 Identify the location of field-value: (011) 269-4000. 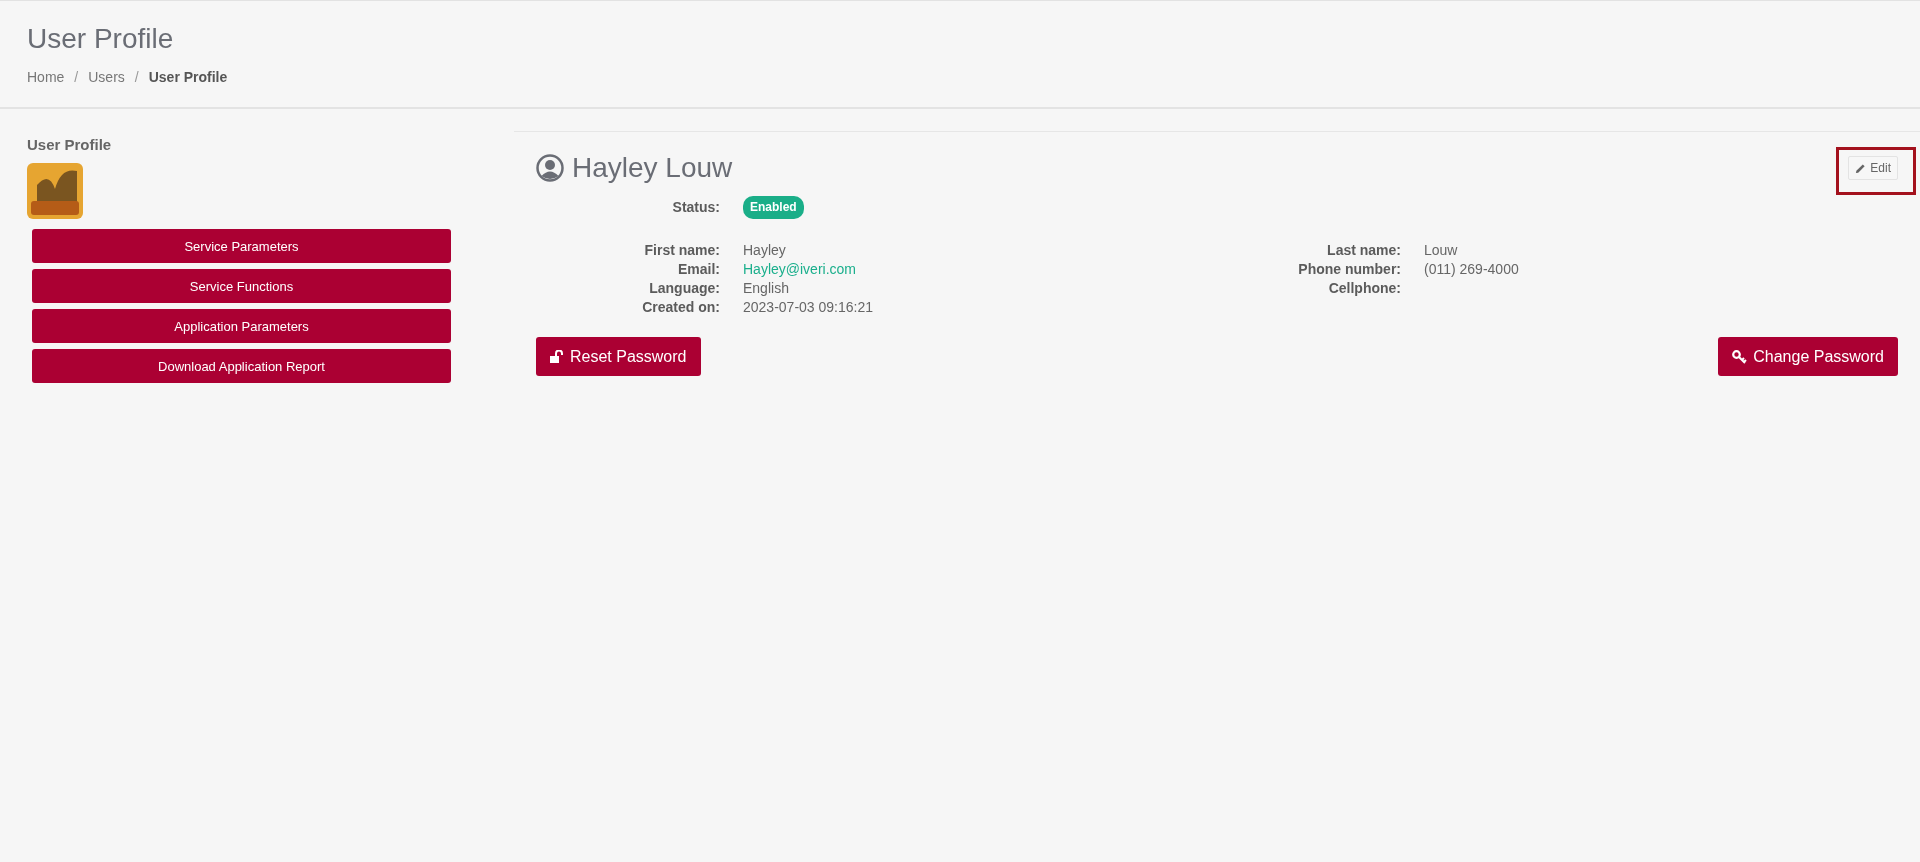
(1472, 269).